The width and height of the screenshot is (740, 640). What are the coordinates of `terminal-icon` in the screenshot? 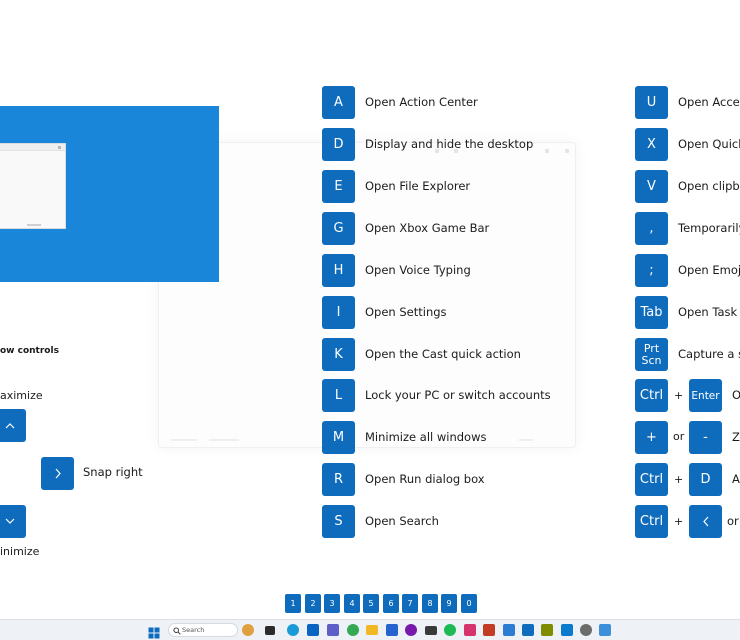 It's located at (431, 630).